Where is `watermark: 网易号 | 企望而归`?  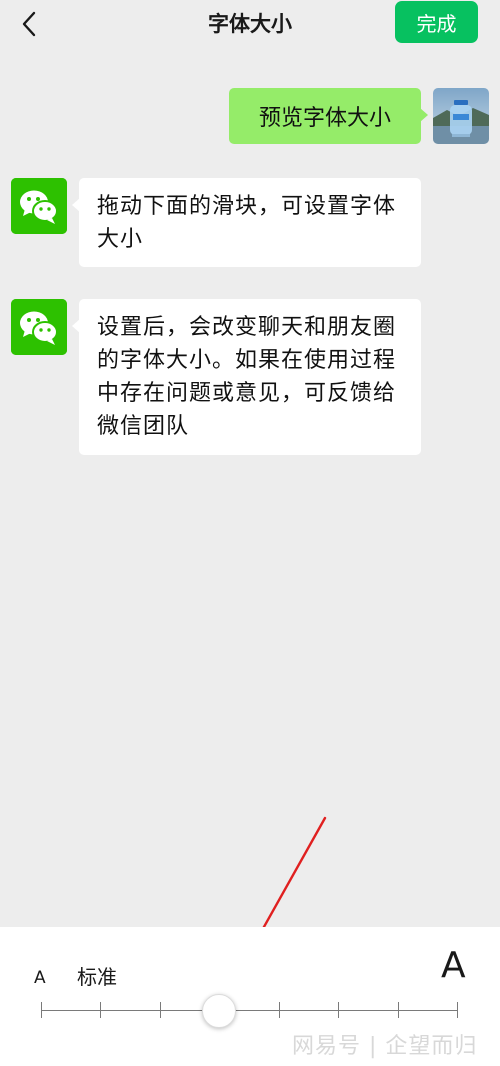
watermark: 网易号 | 企望而归 is located at coordinates (385, 1046).